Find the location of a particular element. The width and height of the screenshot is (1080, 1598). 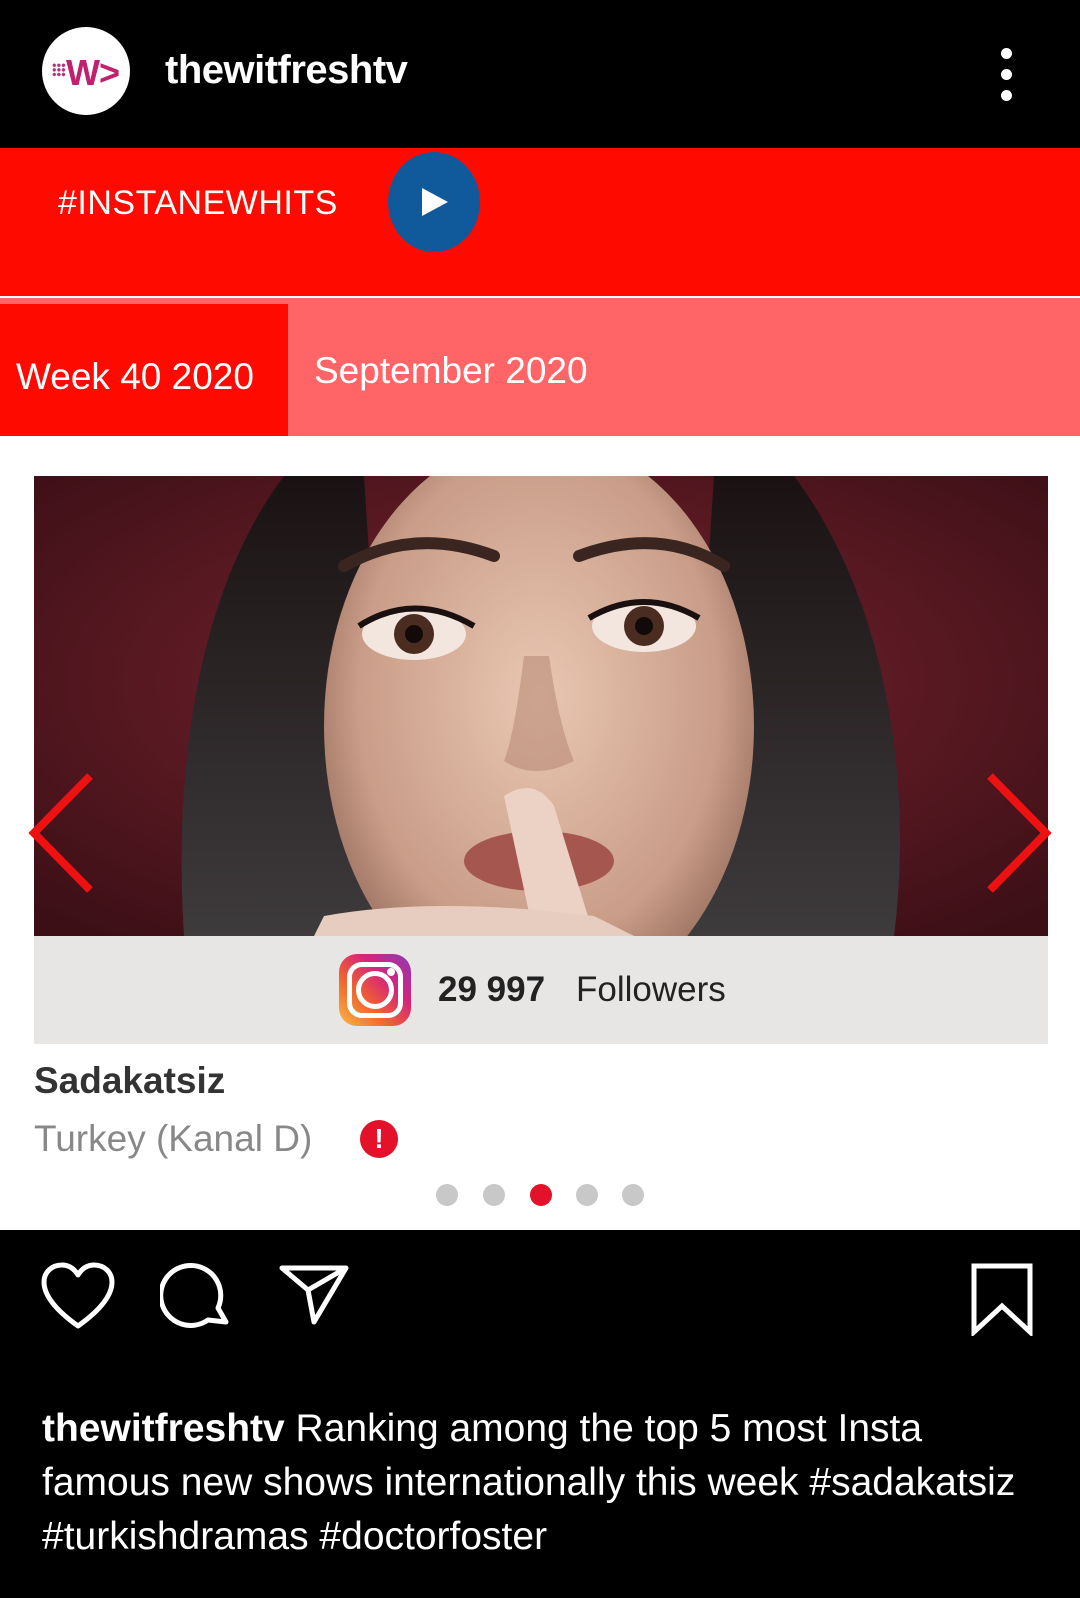

caption-handle: thewitfreshtv is located at coordinates (163, 1428).